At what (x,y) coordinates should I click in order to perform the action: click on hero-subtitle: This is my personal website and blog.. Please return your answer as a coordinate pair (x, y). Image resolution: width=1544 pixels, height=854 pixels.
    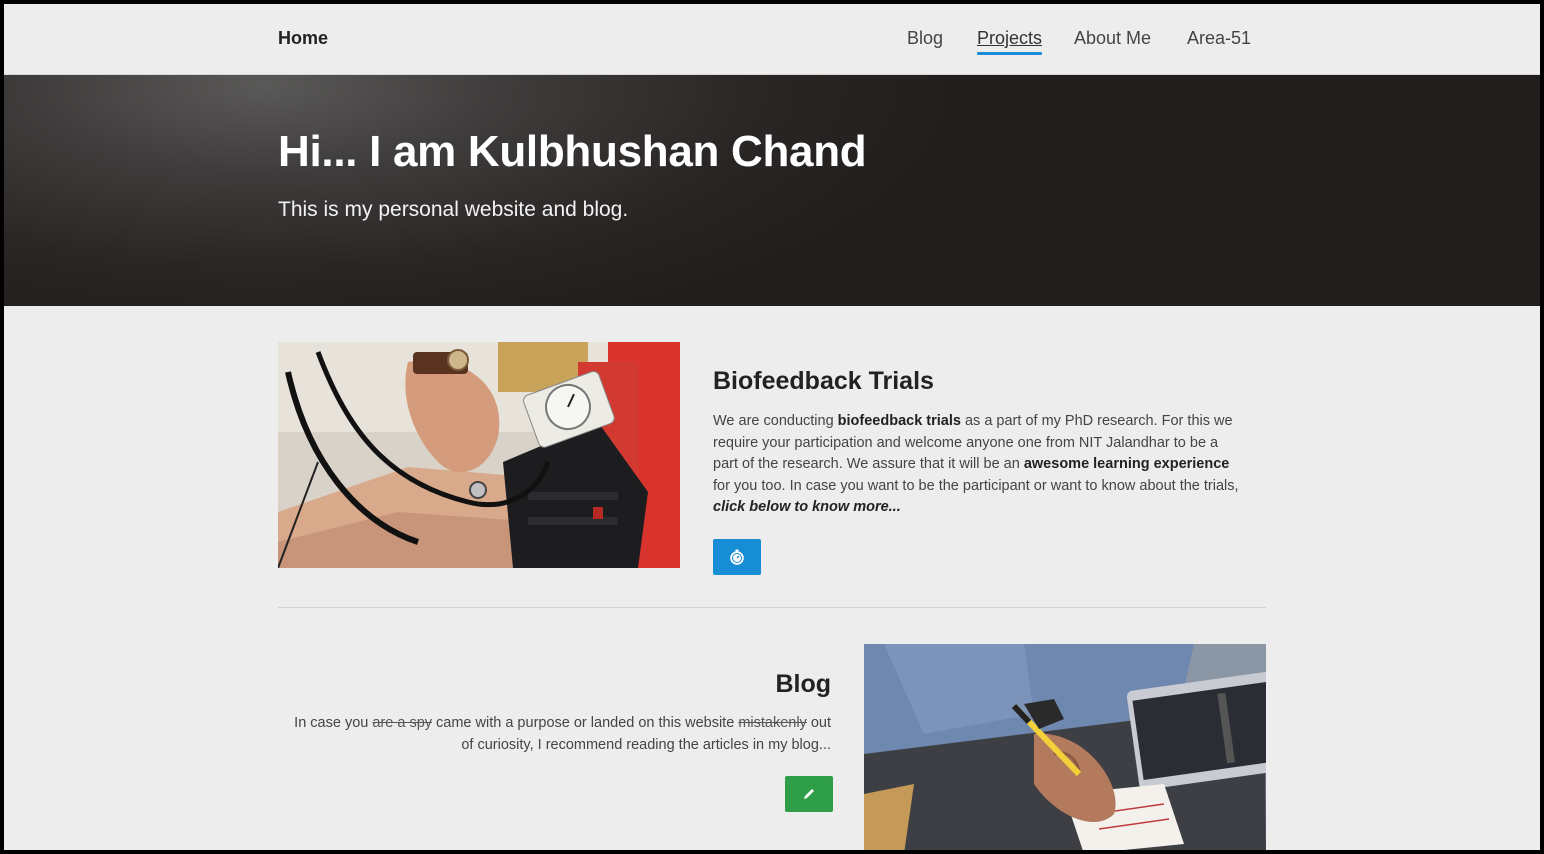
    Looking at the image, I should click on (453, 209).